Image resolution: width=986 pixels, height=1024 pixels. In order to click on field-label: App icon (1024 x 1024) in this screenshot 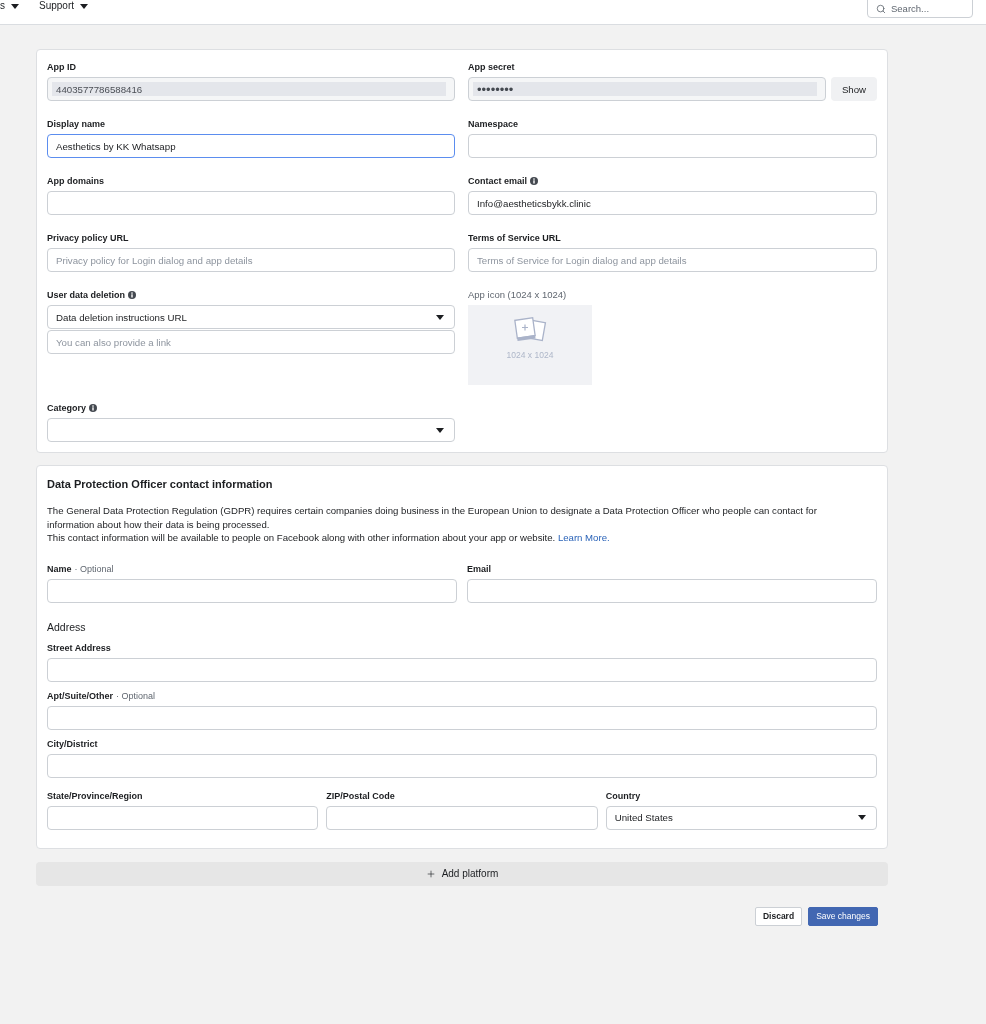, I will do `click(517, 295)`.